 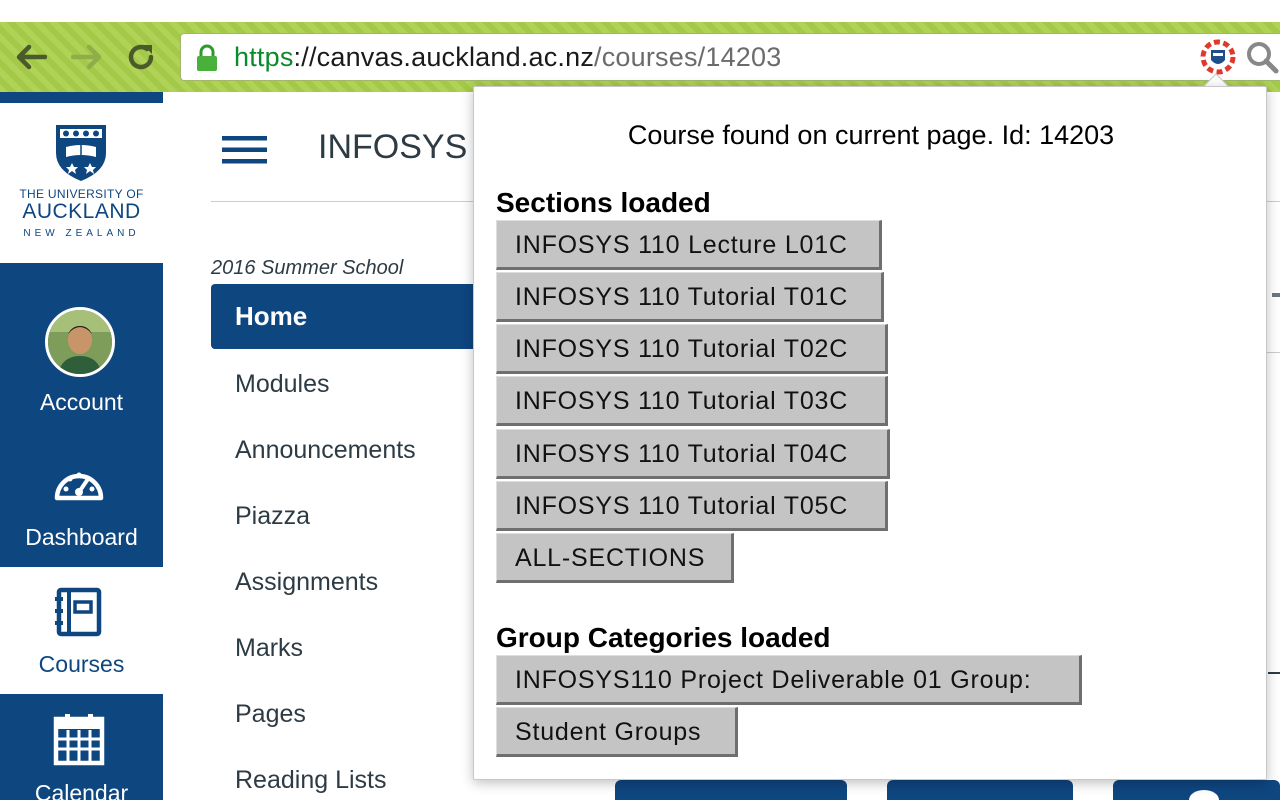 What do you see at coordinates (81, 183) in the screenshot?
I see `university-logo: THE UNIVERSITY OF AUCKLAND NEW ZEALAND` at bounding box center [81, 183].